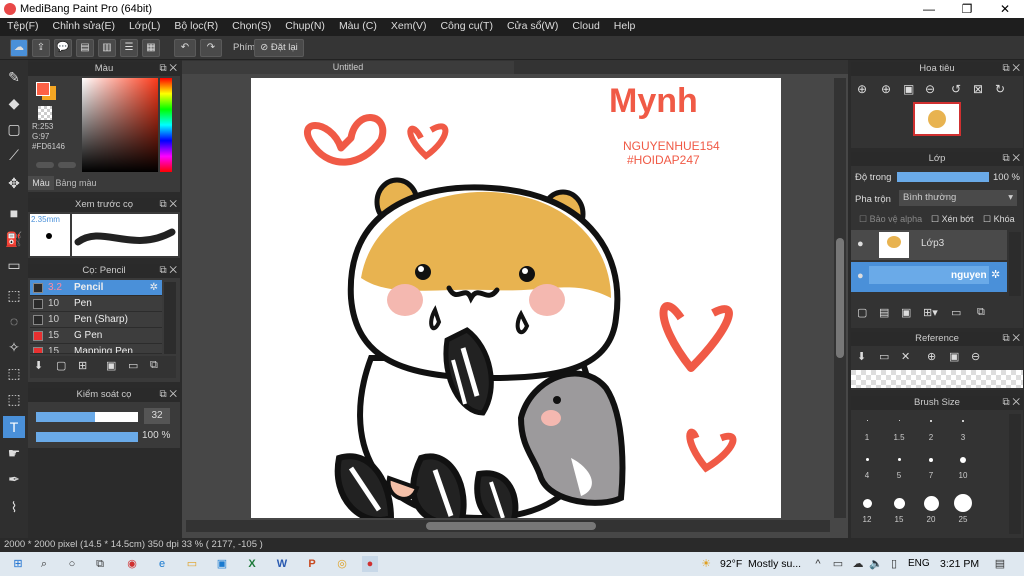 The height and width of the screenshot is (576, 1024). What do you see at coordinates (41, 183) in the screenshot?
I see `tab-color: Màu` at bounding box center [41, 183].